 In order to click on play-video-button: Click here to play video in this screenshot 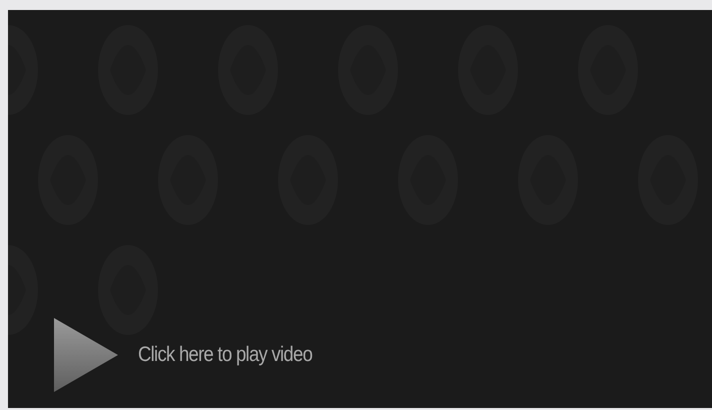, I will do `click(195, 355)`.